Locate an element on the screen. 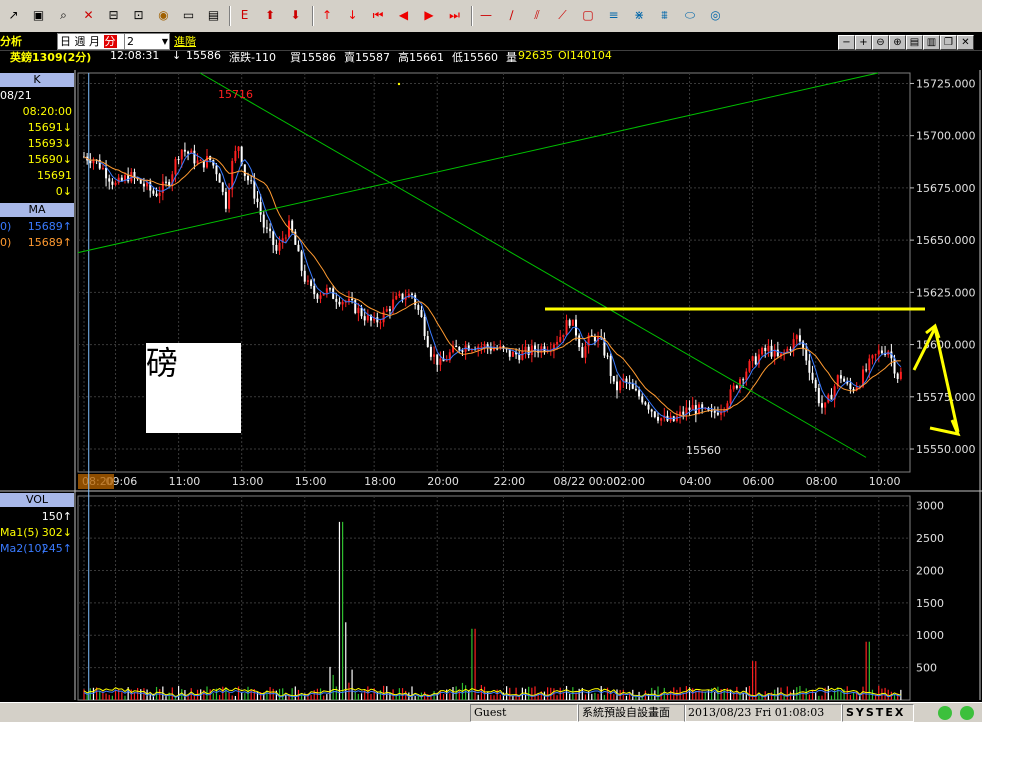 The image size is (1024, 768). status-layout: 系統預設自設畫面 is located at coordinates (632, 713).